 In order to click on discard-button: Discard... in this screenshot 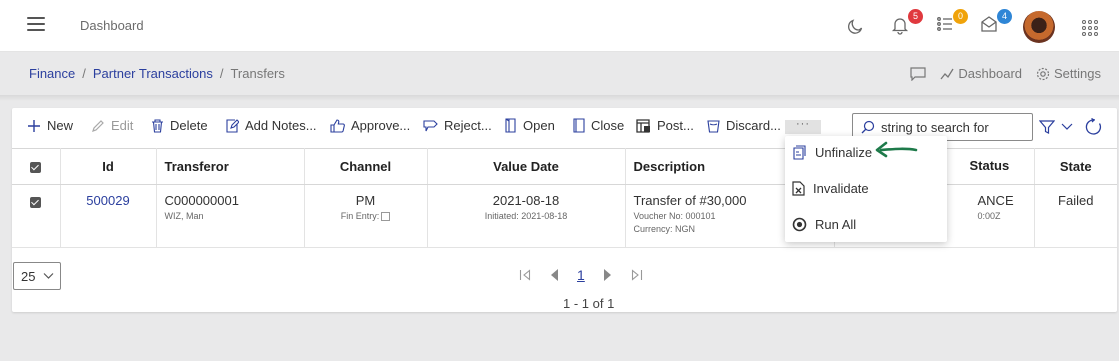, I will do `click(744, 125)`.